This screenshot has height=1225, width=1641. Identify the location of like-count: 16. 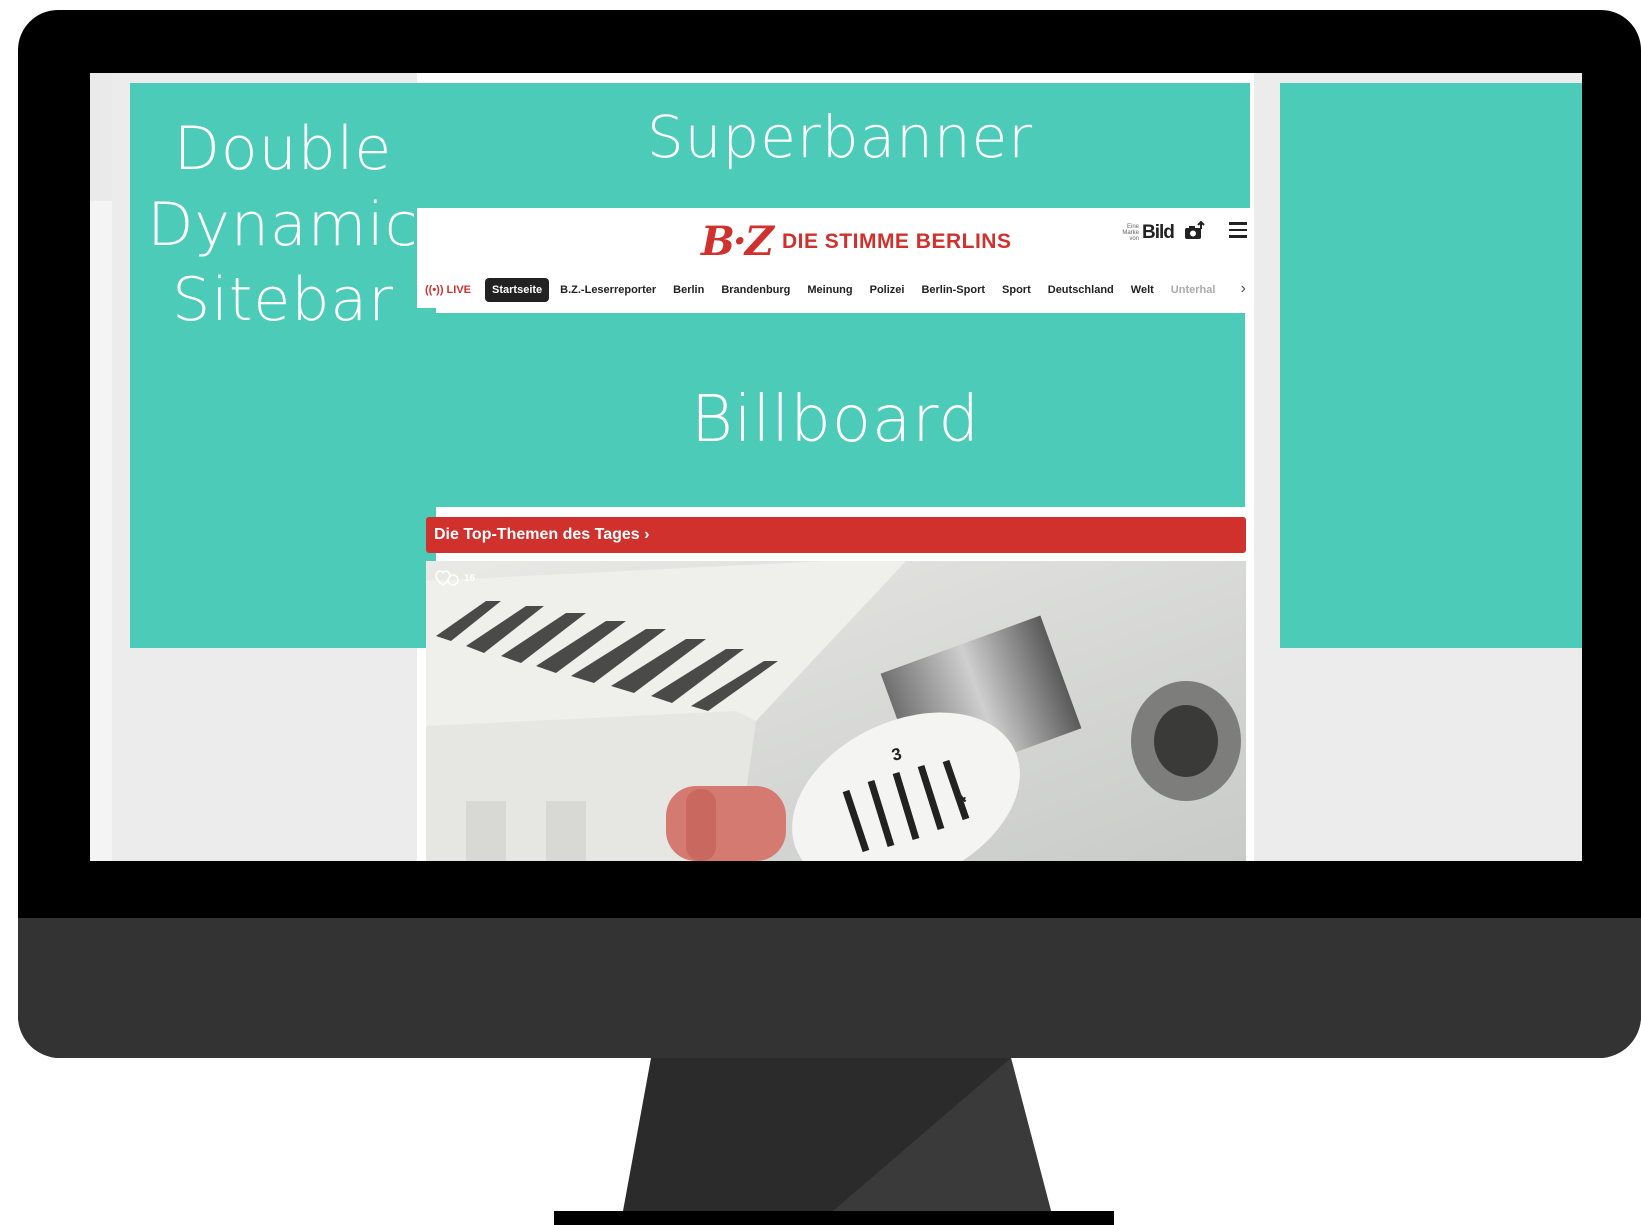
(470, 578).